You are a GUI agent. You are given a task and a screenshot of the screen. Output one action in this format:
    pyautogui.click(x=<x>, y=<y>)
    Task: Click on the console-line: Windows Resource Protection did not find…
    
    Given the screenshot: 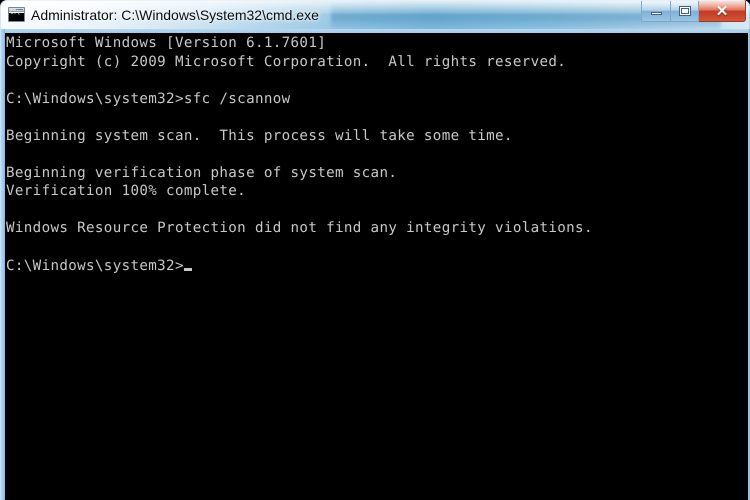 What is the action you would take?
    pyautogui.click(x=299, y=228)
    